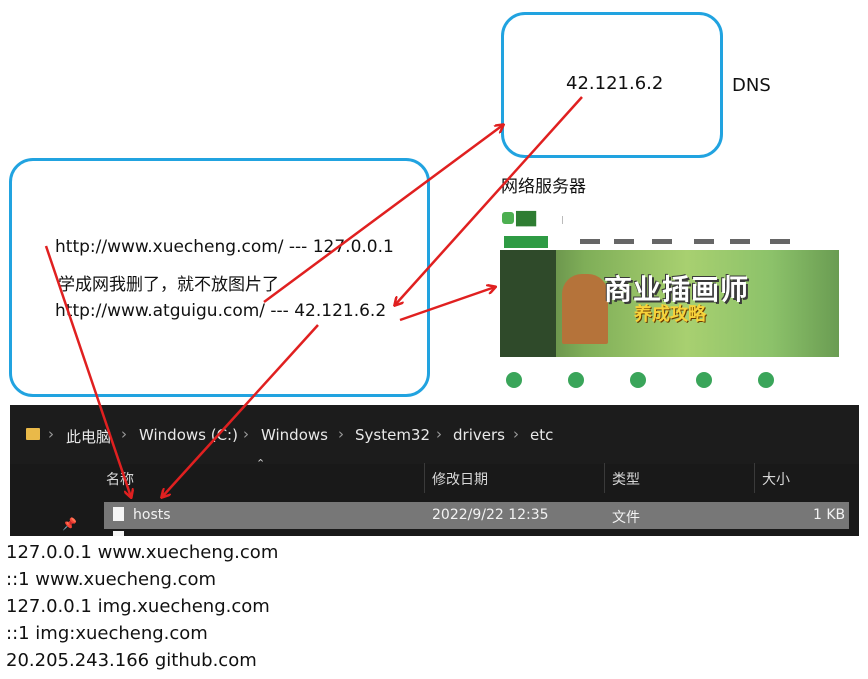 The height and width of the screenshot is (679, 868). What do you see at coordinates (447, 304) in the screenshot?
I see `arrow-atguigu-to-server` at bounding box center [447, 304].